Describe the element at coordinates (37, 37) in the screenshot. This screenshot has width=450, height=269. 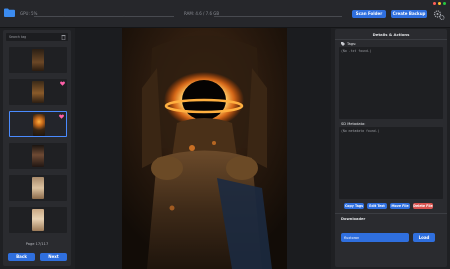
I see `tag-search-input: Search tag` at that location.